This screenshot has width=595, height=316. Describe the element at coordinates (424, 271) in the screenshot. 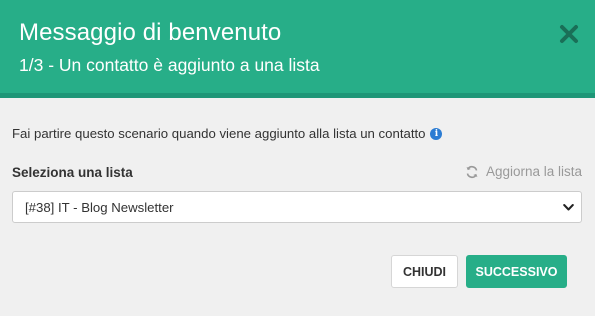

I see `close-button: CHIUDI` at that location.